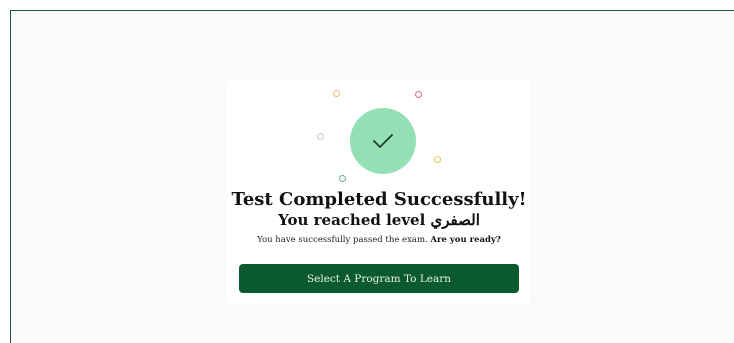 Image resolution: width=734 pixels, height=343 pixels. I want to click on level-heading: You reached level الصفري, so click(379, 220).